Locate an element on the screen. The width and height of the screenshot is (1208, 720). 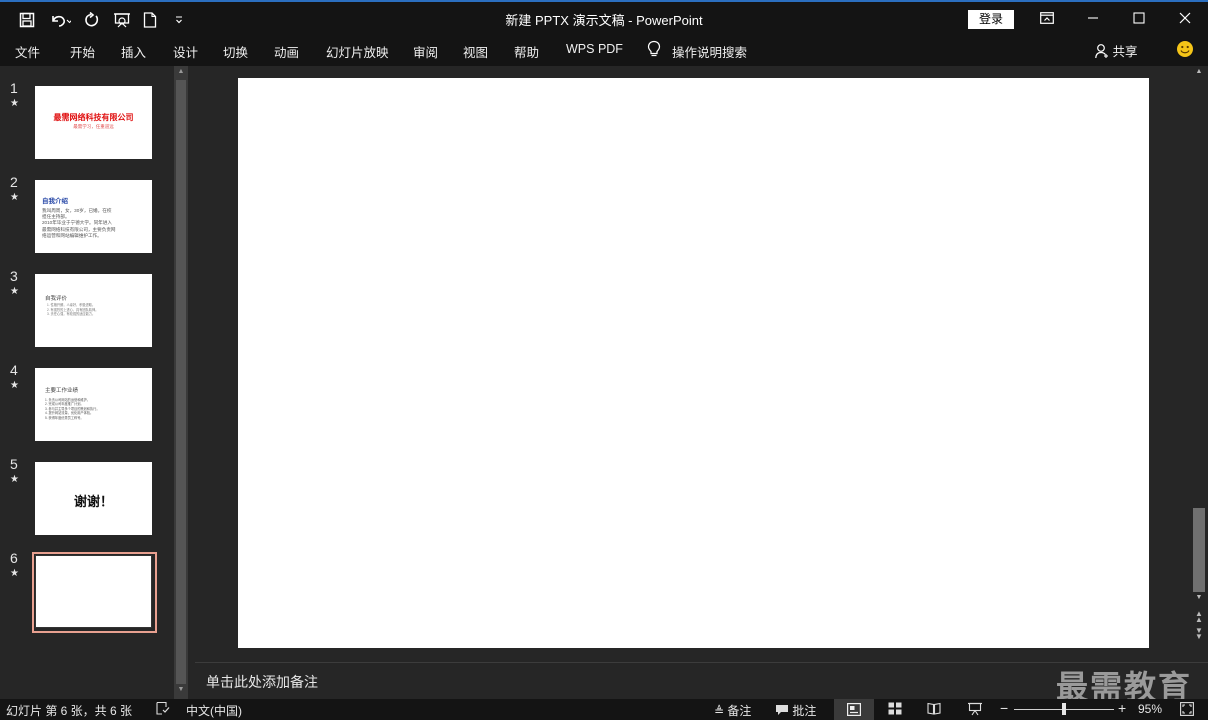
smiley-icon is located at coordinates (1185, 50).